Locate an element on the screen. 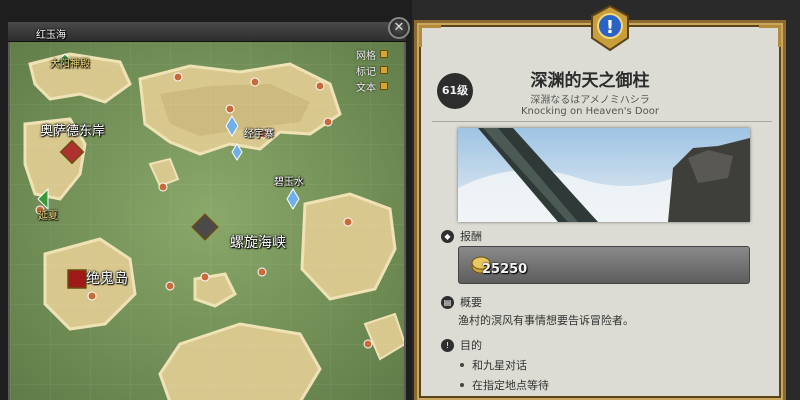 The width and height of the screenshot is (800, 400). quest-subtitle-en: Knocking on Heaven's Door is located at coordinates (590, 111).